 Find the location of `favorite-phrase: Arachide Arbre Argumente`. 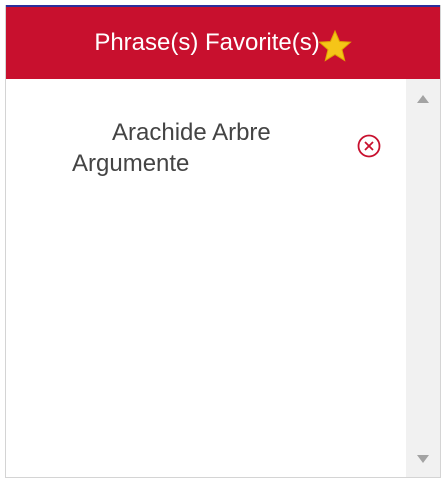

favorite-phrase: Arachide Arbre Argumente is located at coordinates (171, 148).